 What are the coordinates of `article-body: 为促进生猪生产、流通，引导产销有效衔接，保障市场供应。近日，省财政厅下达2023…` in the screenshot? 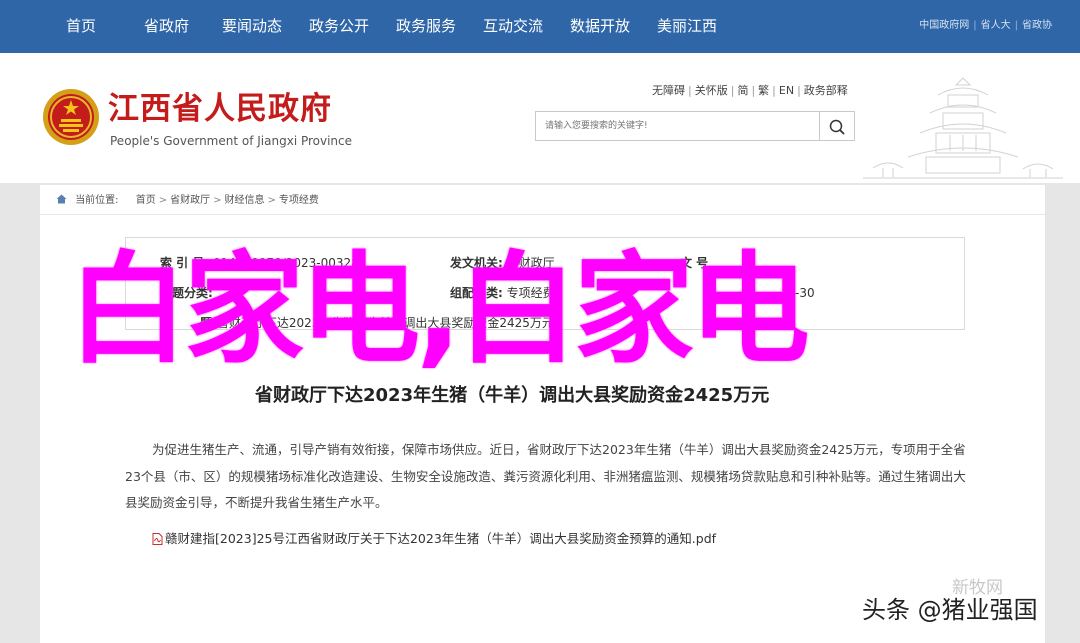 It's located at (545, 476).